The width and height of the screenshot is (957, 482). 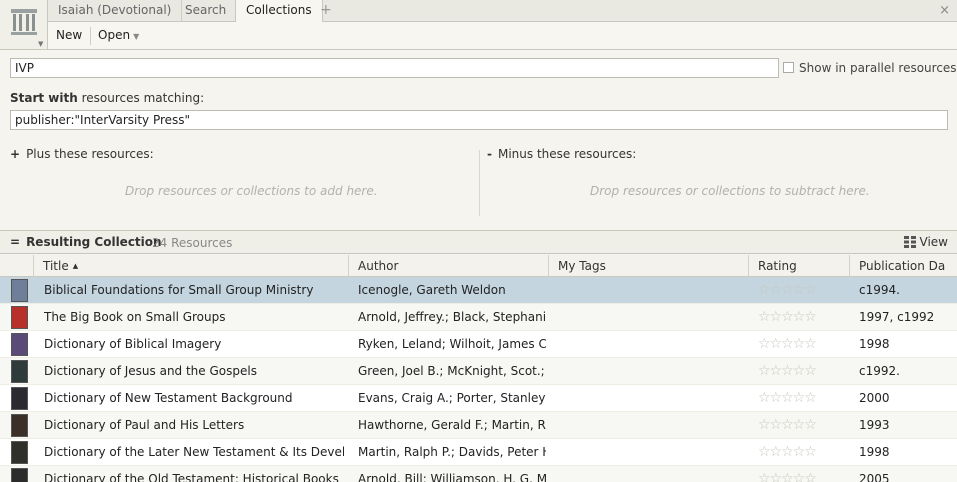 I want to click on tab-collections: Collections, so click(x=279, y=11).